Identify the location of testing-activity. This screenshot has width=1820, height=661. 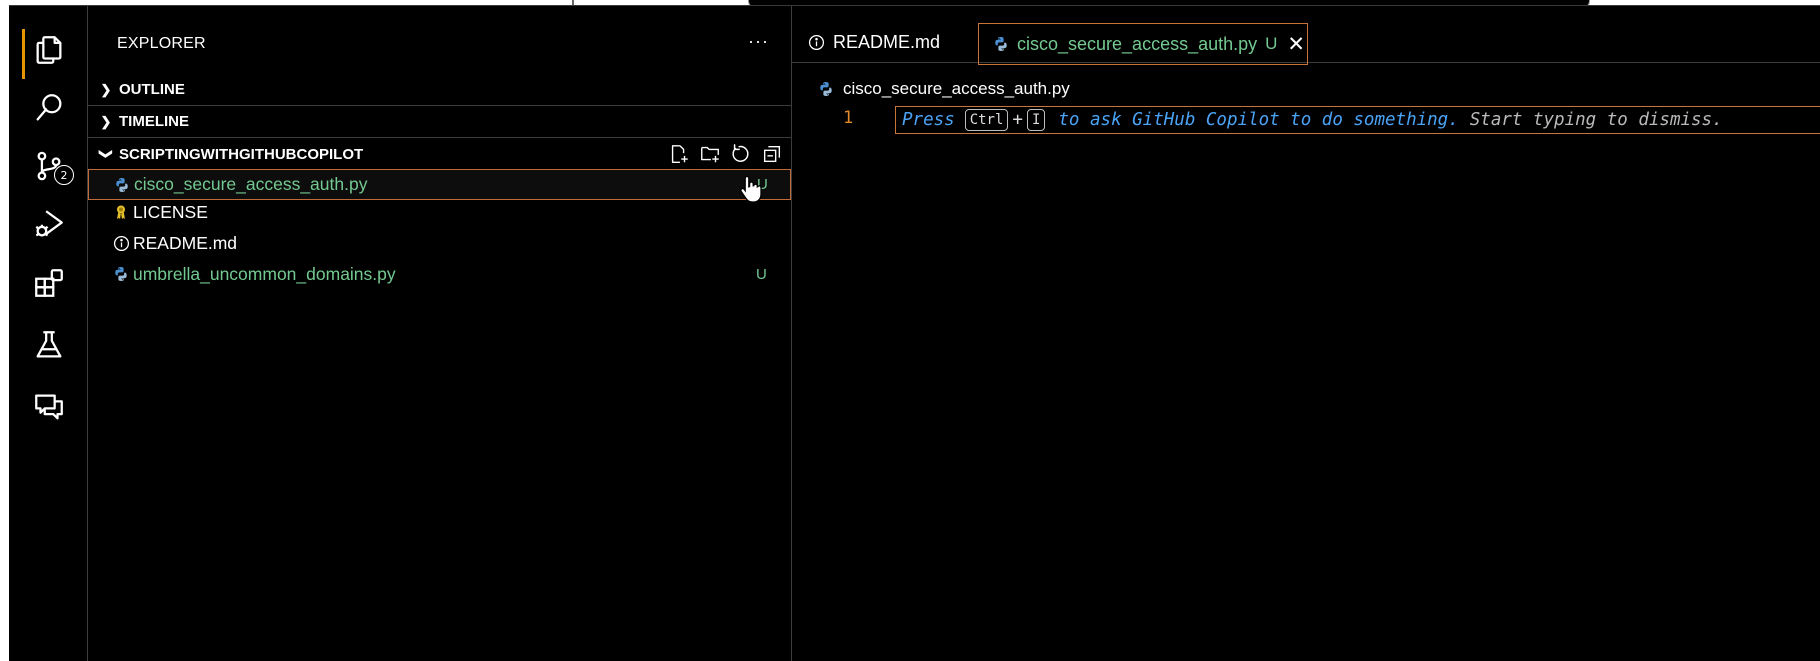
(48, 345).